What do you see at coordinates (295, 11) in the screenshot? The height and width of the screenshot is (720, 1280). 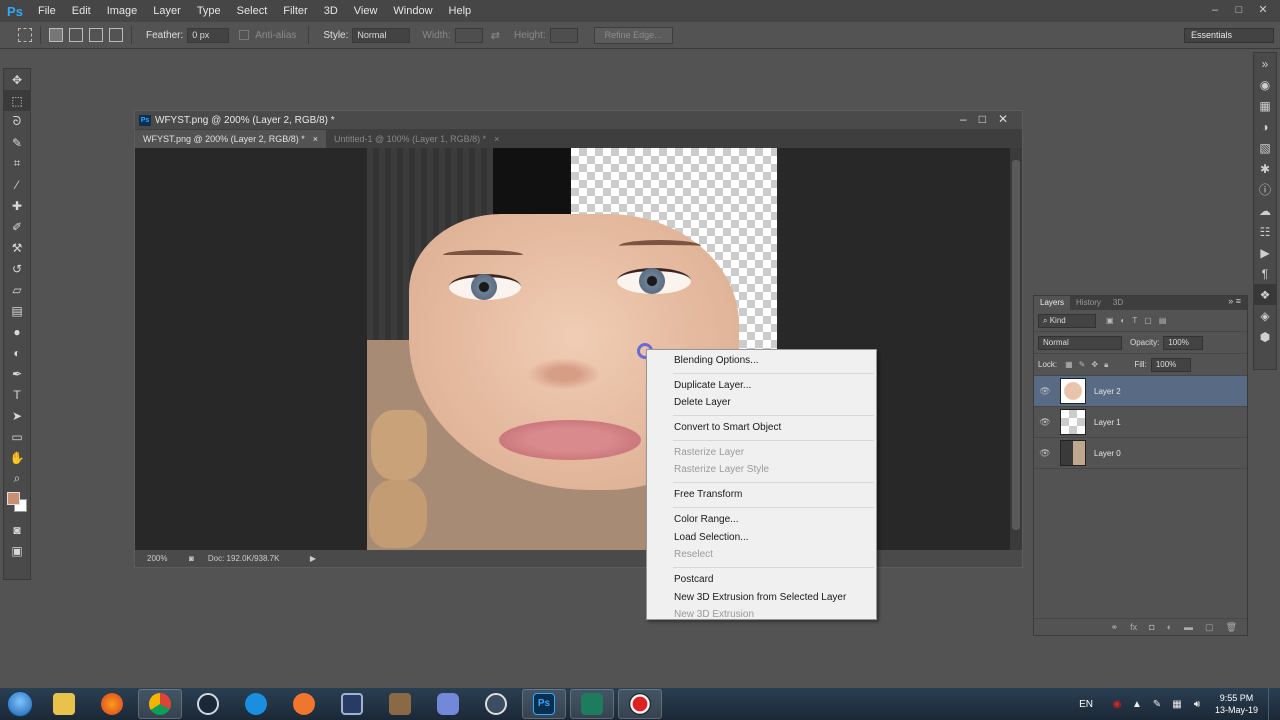 I see `menu-filter: Filter` at bounding box center [295, 11].